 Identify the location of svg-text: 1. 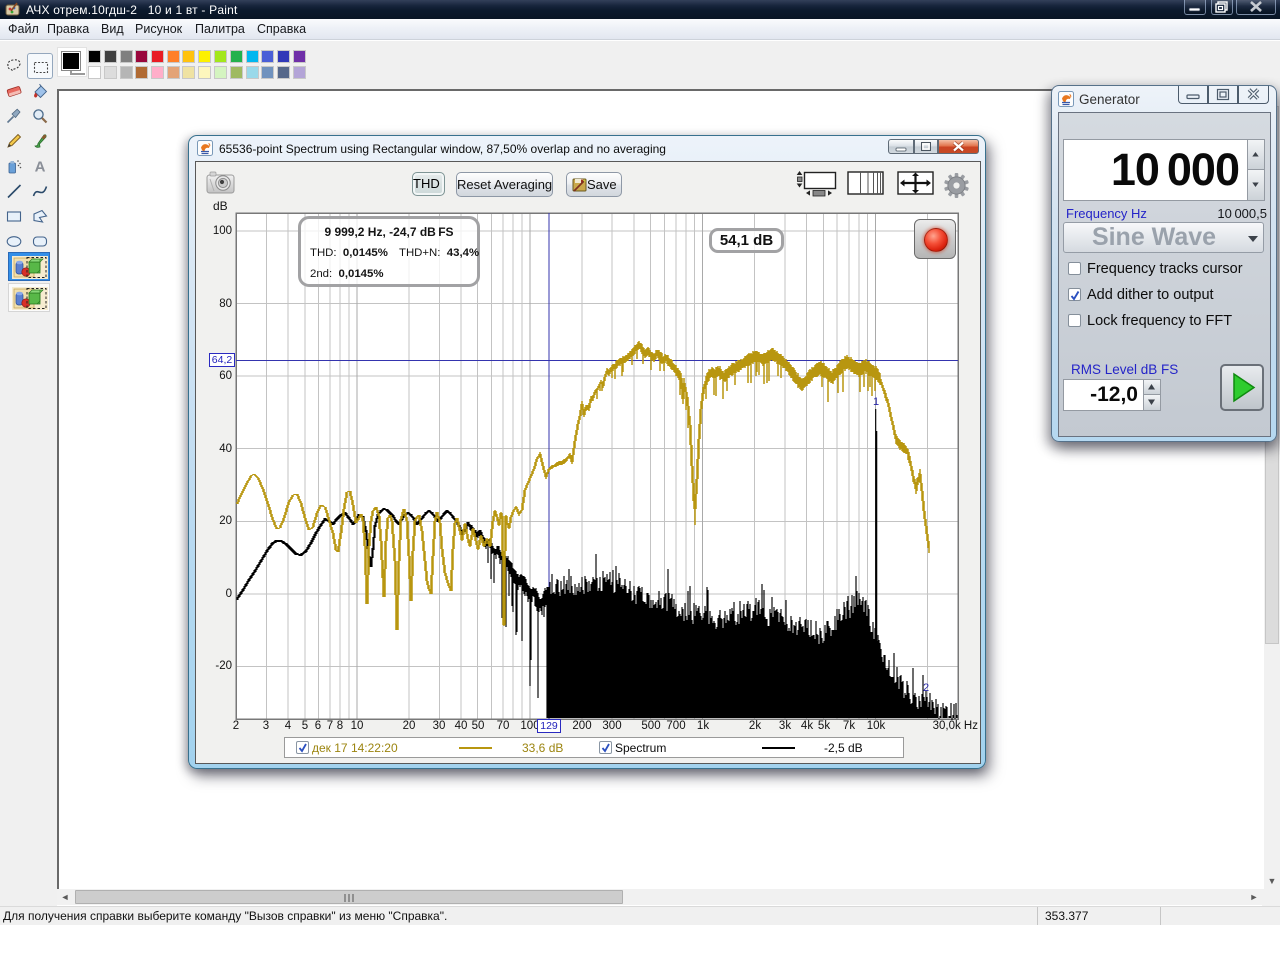
(876, 402).